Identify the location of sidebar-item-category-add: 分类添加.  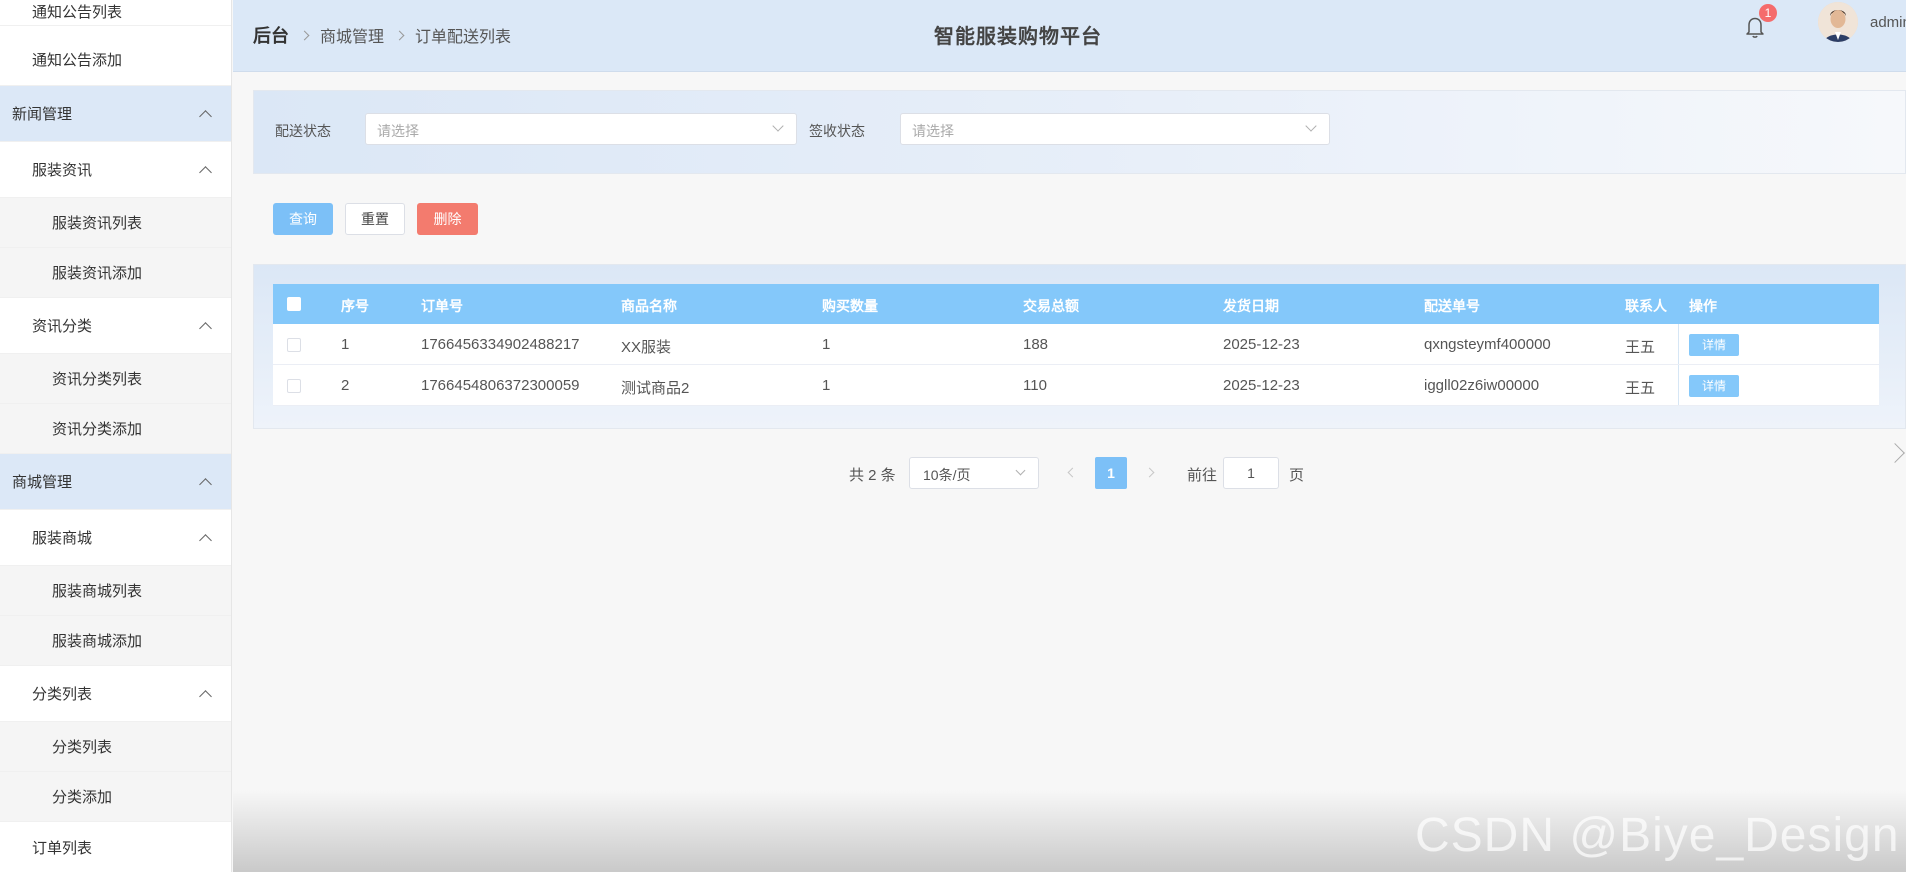
(115, 797).